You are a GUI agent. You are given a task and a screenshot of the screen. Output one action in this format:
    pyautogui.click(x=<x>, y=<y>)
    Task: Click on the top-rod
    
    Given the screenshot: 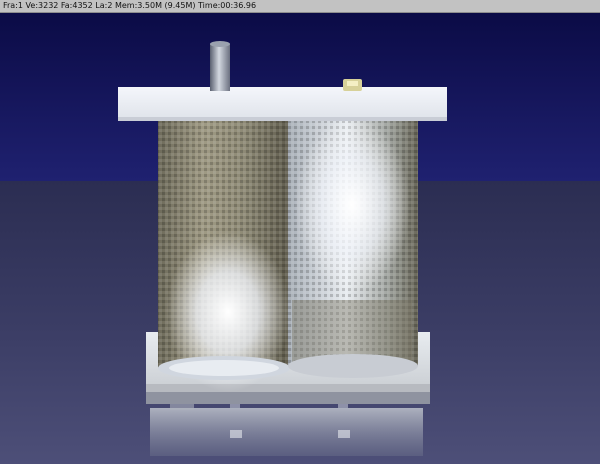 What is the action you would take?
    pyautogui.click(x=220, y=66)
    